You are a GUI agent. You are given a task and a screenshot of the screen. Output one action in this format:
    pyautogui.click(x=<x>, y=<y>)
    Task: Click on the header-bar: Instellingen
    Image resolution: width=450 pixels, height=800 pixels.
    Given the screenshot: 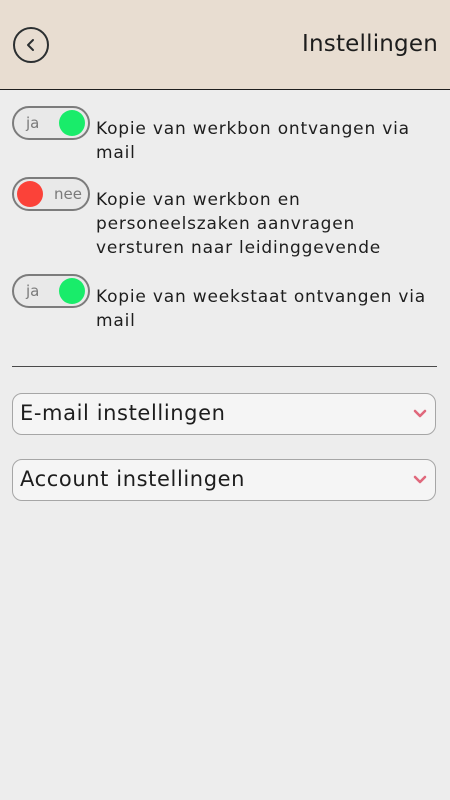 What is the action you would take?
    pyautogui.click(x=225, y=45)
    